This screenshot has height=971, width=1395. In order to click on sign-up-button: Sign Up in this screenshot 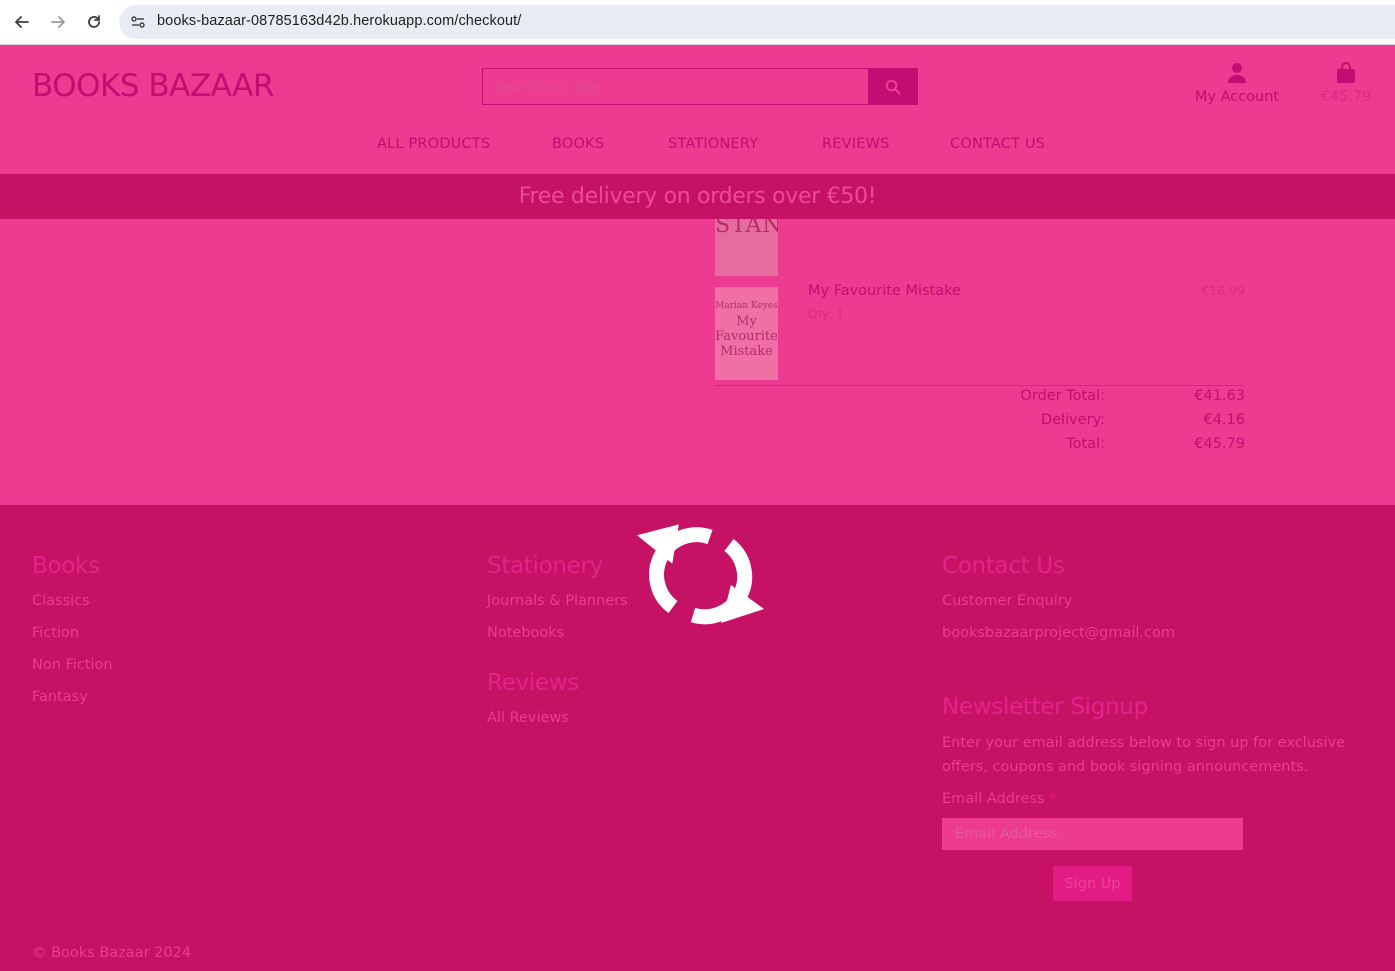, I will do `click(1092, 883)`.